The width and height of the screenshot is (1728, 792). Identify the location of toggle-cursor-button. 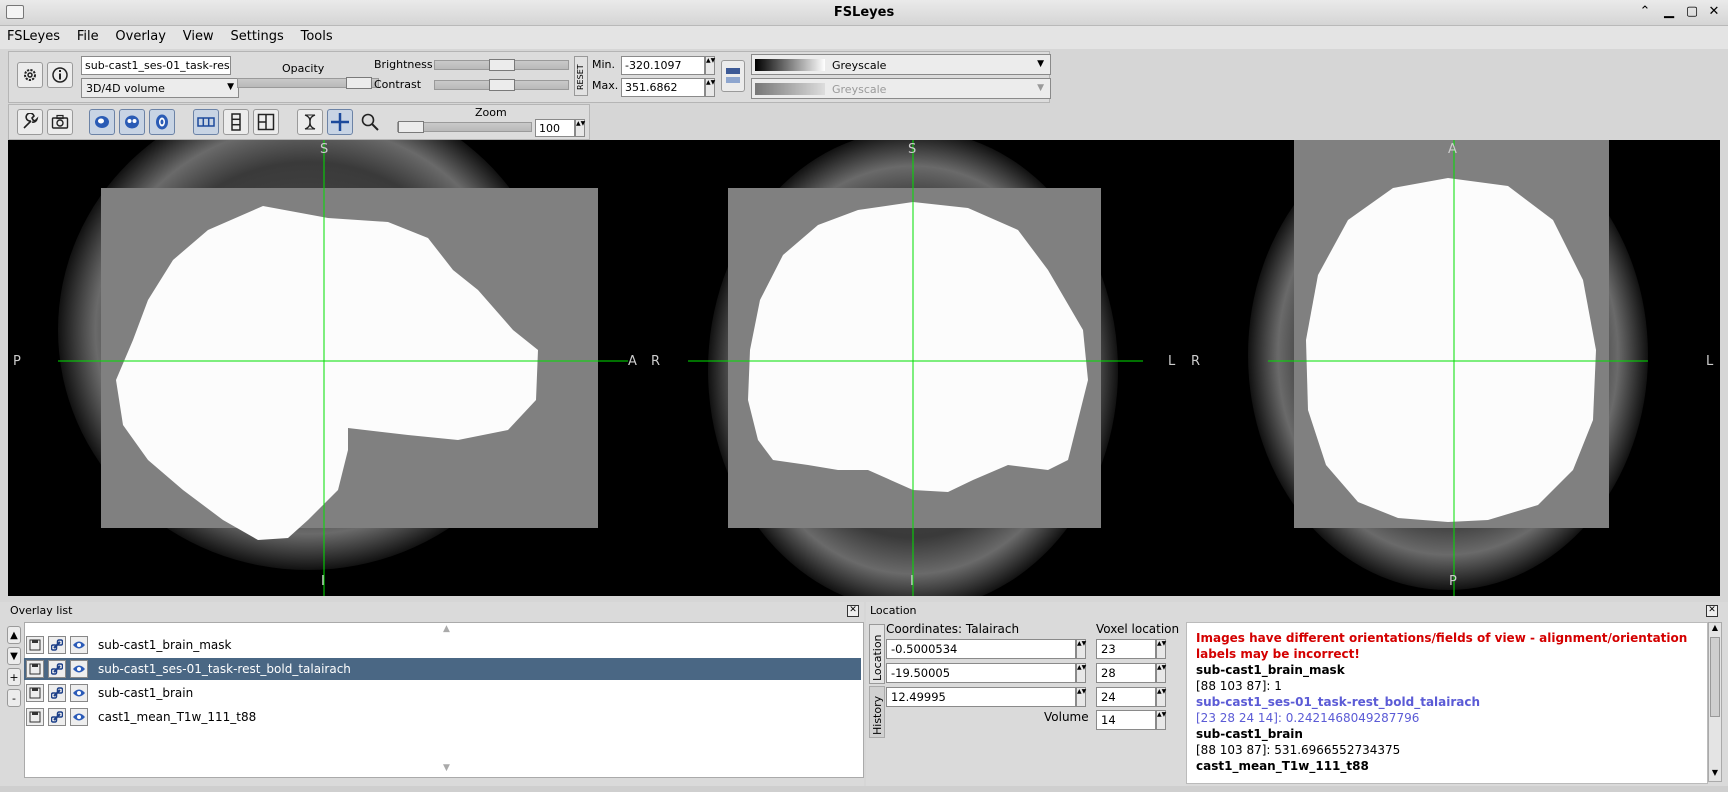
(340, 122).